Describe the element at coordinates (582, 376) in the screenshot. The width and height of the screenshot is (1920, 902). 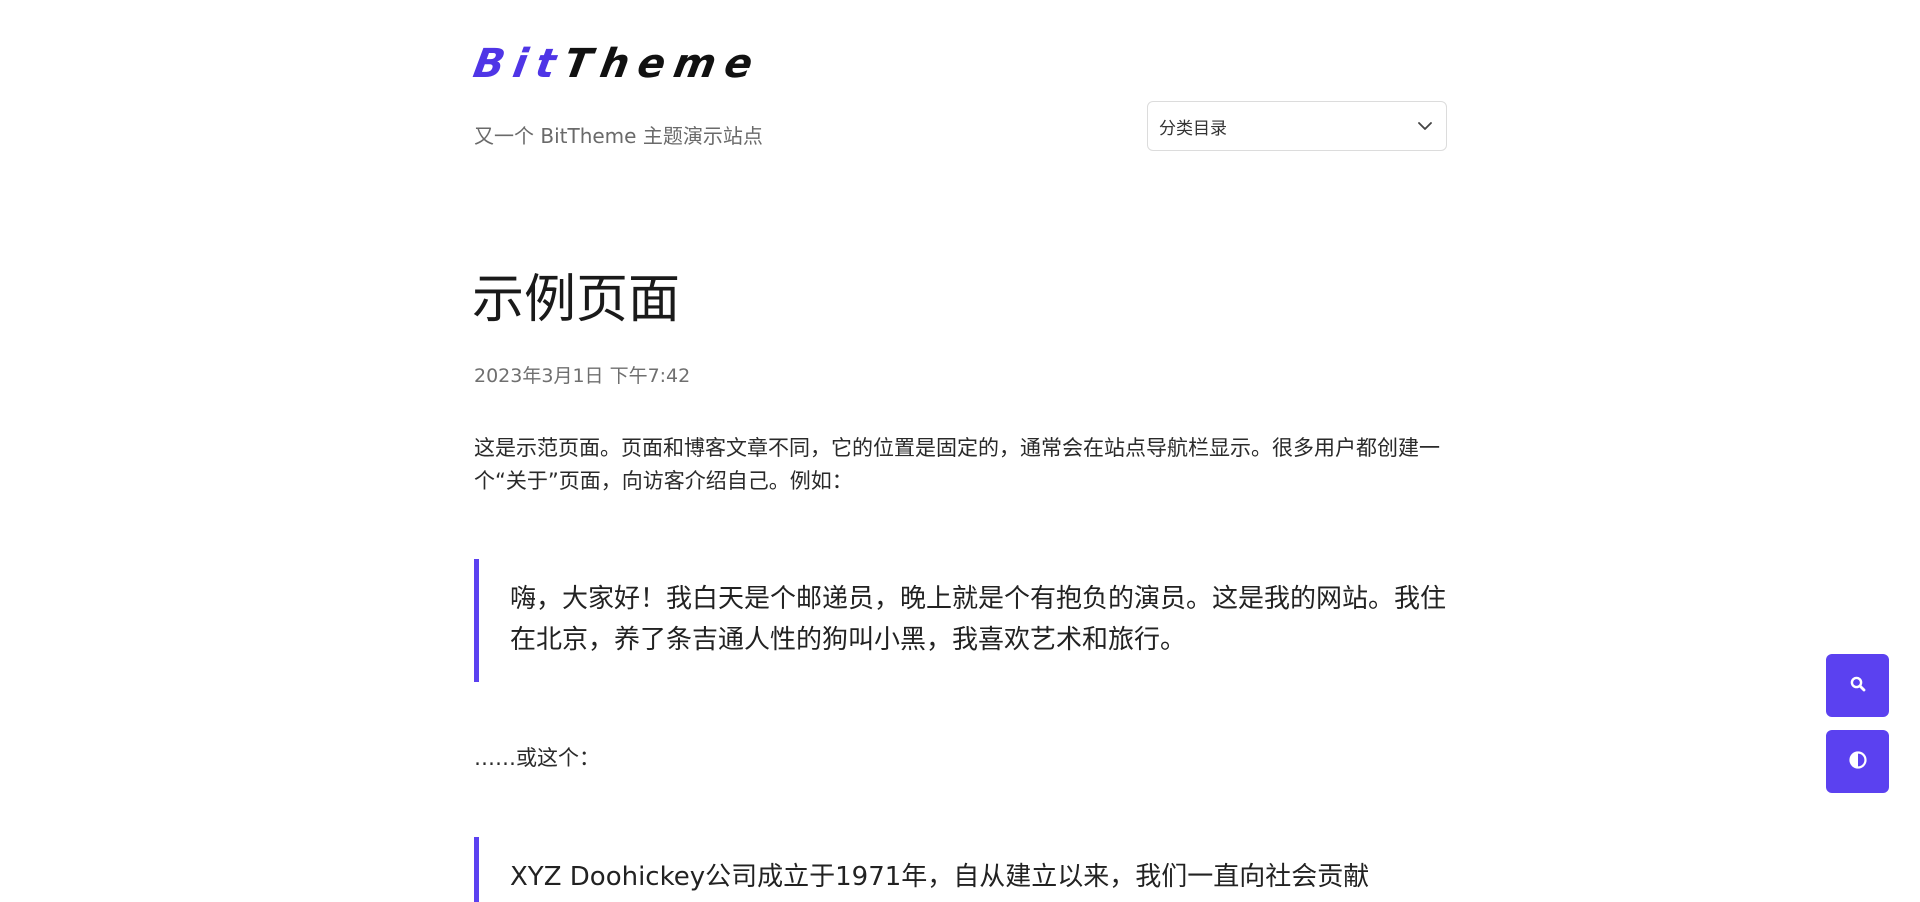
I see `post-date: 2023年3月1日 下午7:42` at that location.